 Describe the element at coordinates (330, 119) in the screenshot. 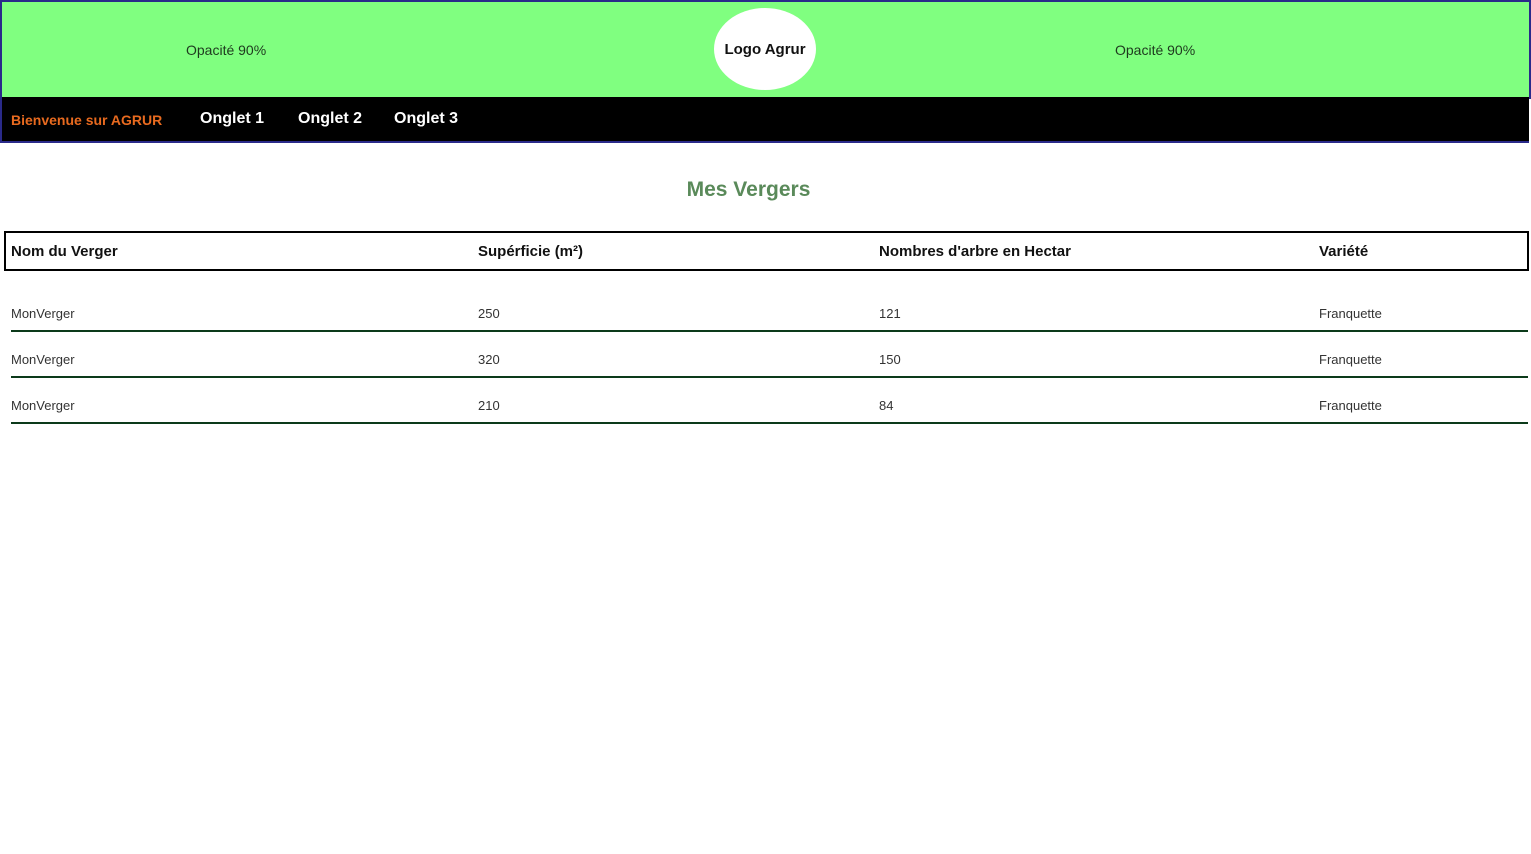

I see `tab-onglet-2: Onglet 2` at that location.